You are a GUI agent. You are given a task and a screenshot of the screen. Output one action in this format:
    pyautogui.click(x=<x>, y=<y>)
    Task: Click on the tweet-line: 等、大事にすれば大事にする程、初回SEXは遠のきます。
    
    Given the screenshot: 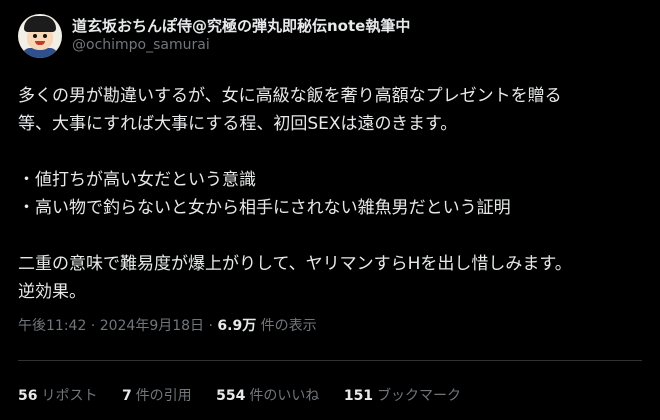 What is the action you would take?
    pyautogui.click(x=238, y=124)
    